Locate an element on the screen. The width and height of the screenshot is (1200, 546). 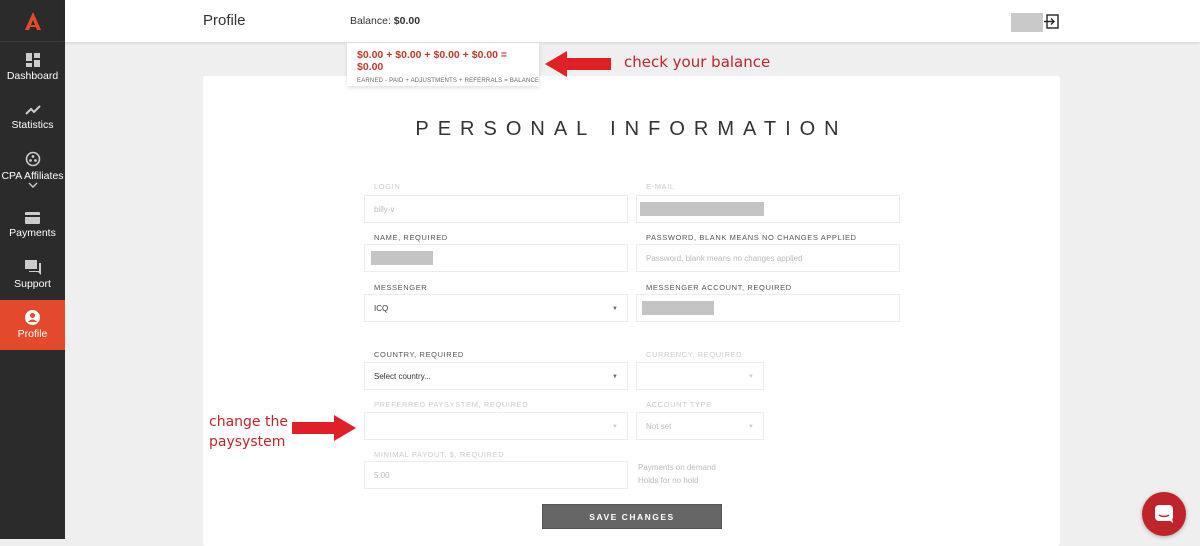
balance: Balance: $0.00 is located at coordinates (385, 21).